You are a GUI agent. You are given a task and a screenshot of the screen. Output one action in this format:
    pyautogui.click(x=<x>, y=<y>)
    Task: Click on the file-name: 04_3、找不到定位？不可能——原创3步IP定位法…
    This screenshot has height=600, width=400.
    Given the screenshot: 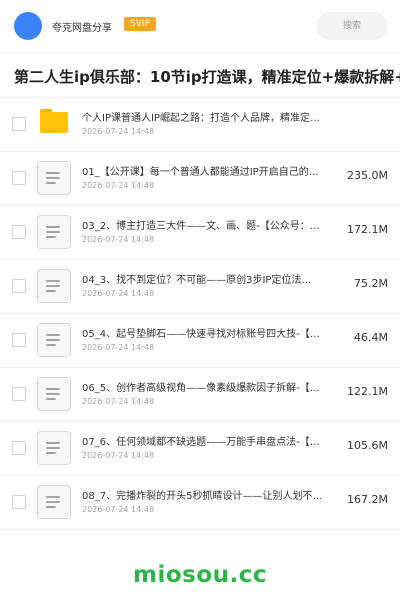 What is the action you would take?
    pyautogui.click(x=197, y=280)
    